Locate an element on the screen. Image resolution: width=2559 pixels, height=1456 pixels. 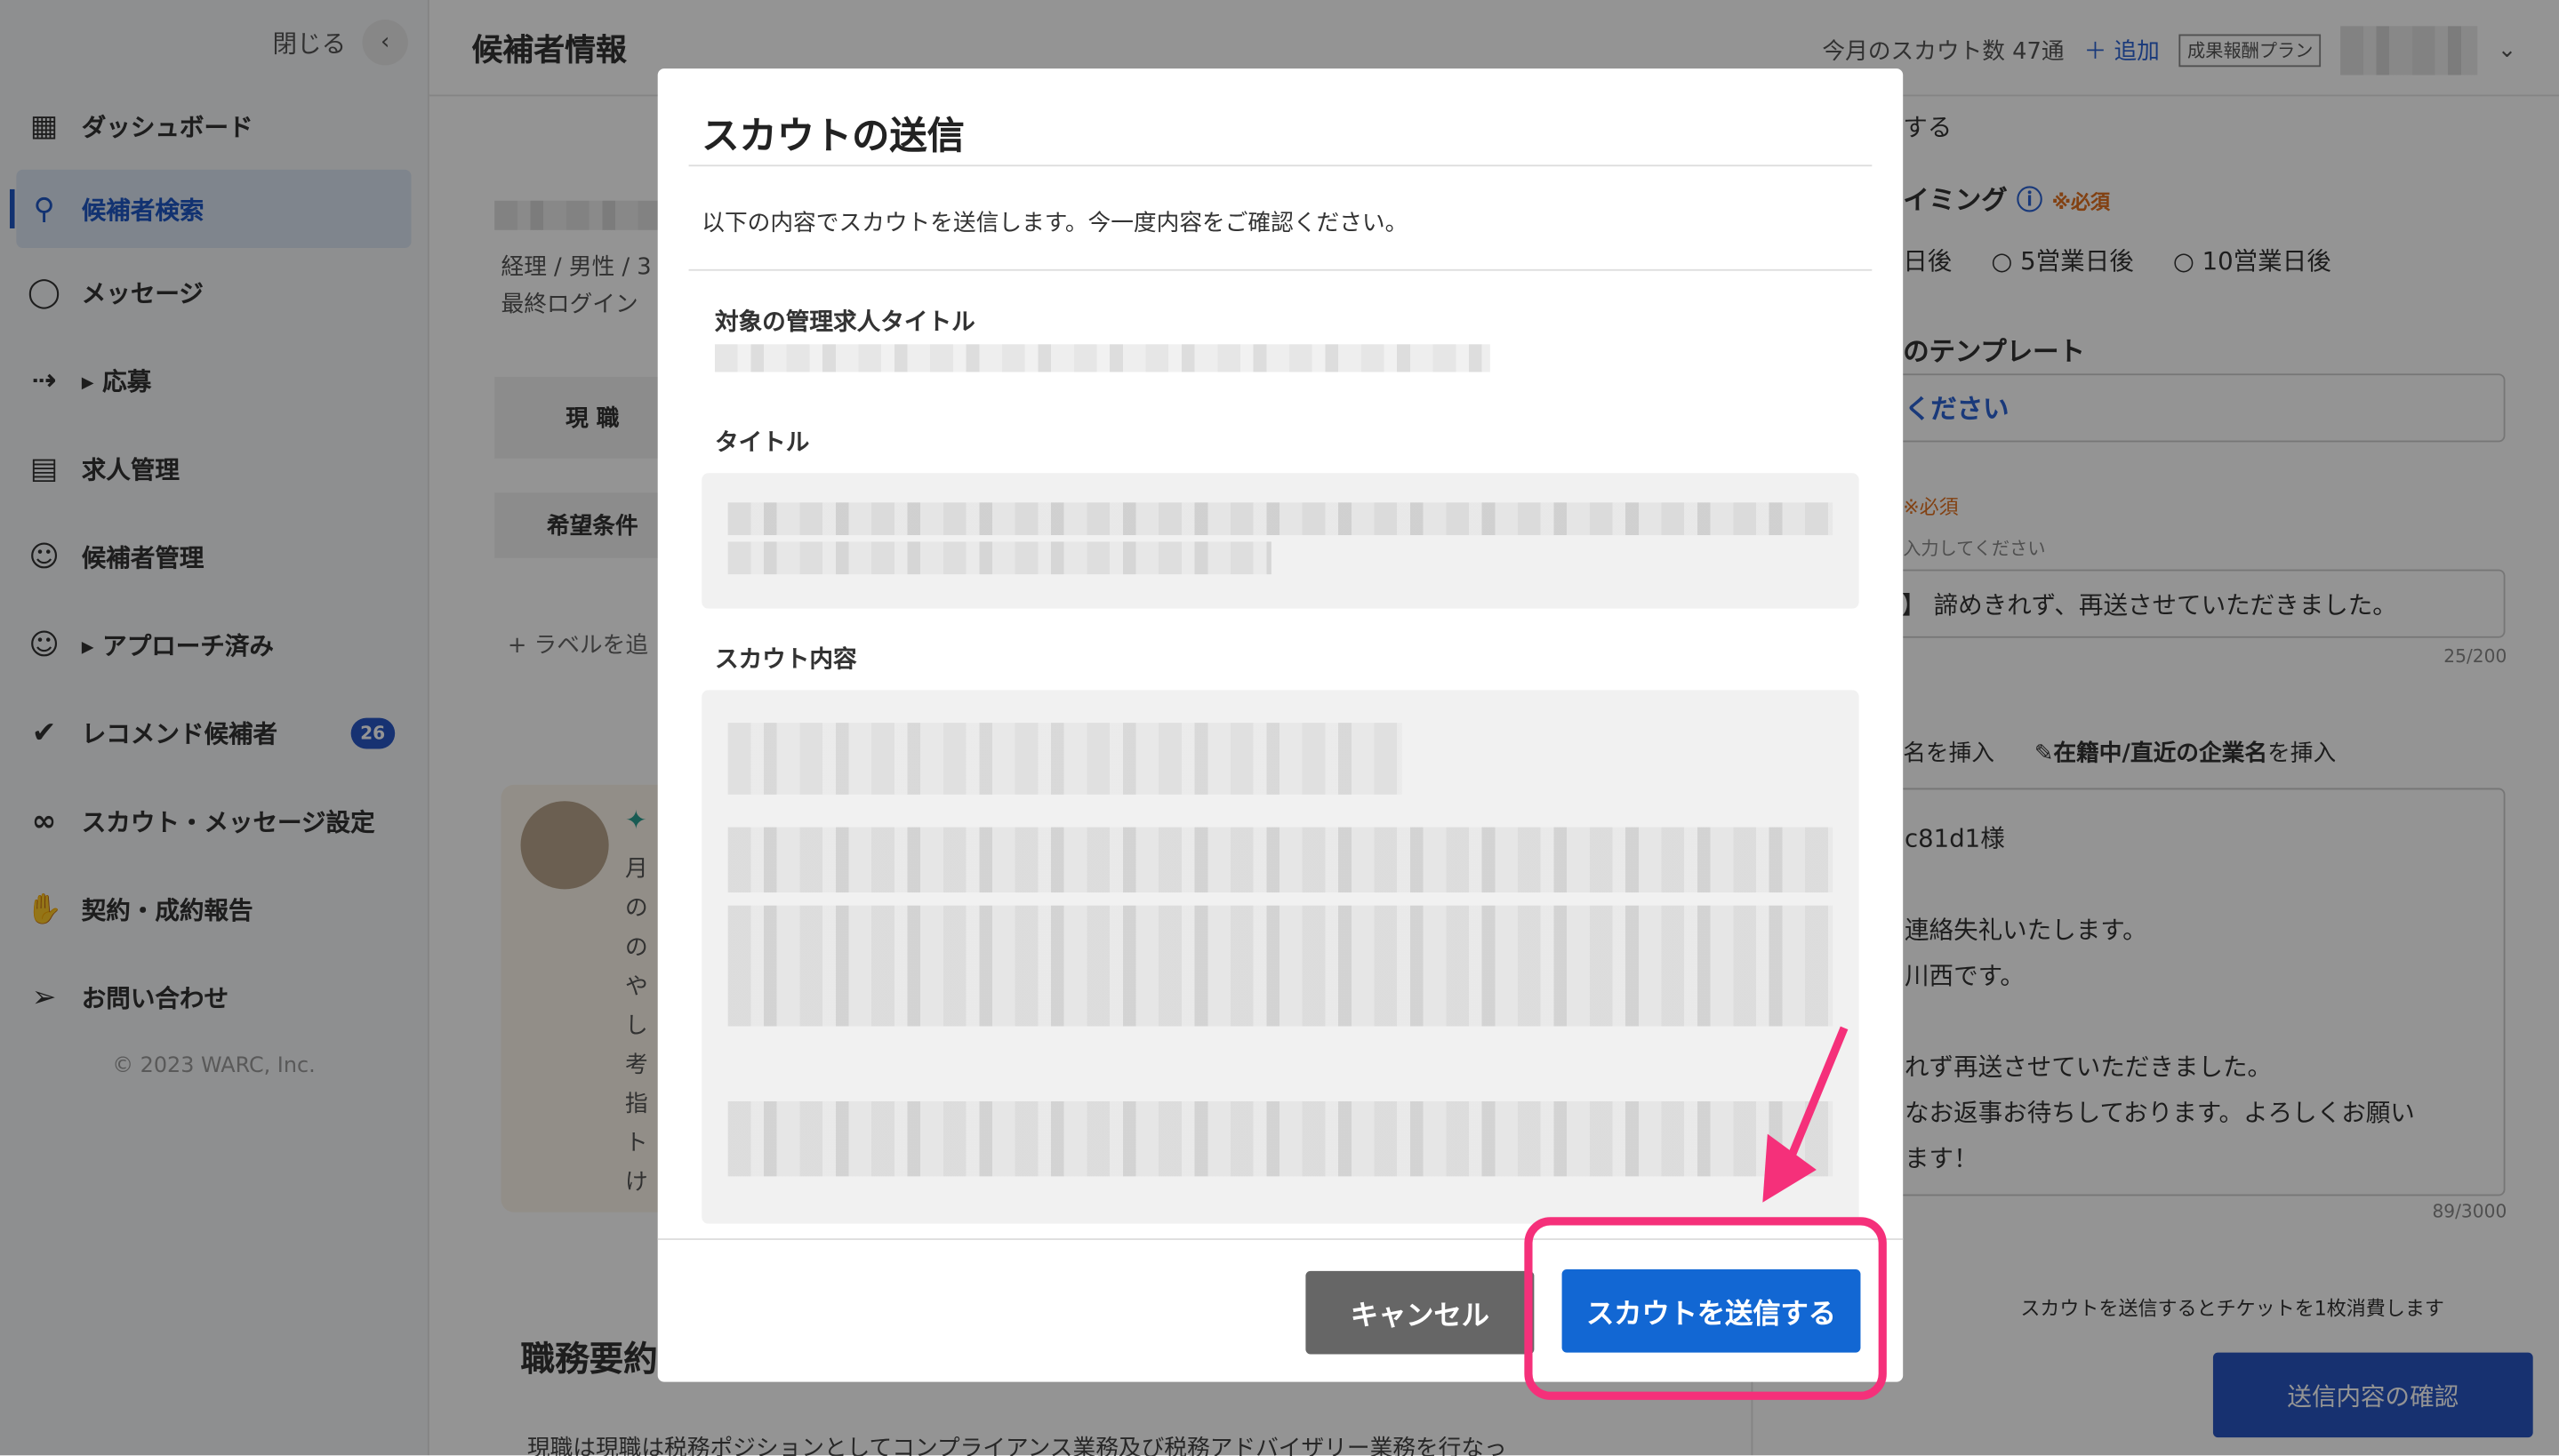
title-label: タイトル is located at coordinates (762, 443).